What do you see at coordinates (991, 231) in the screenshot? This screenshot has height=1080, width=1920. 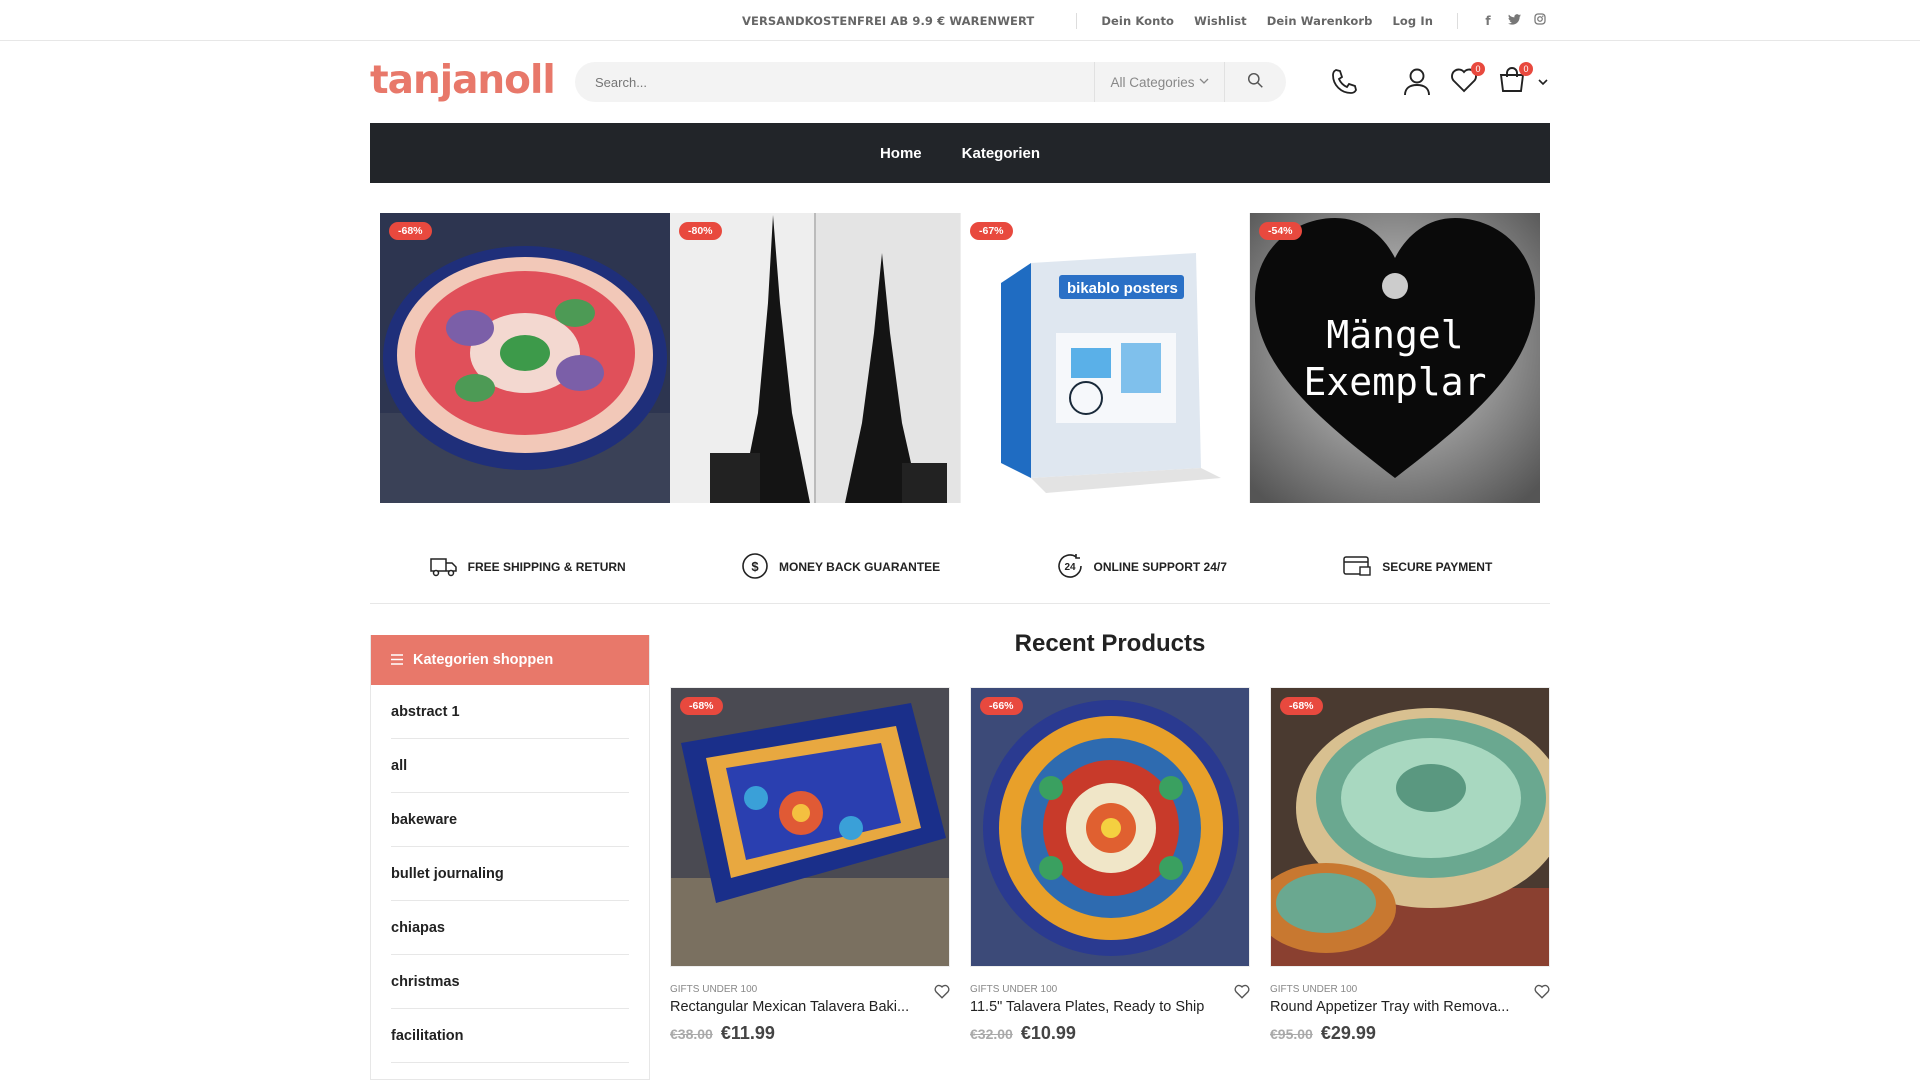 I see `discount-badge: -67%` at bounding box center [991, 231].